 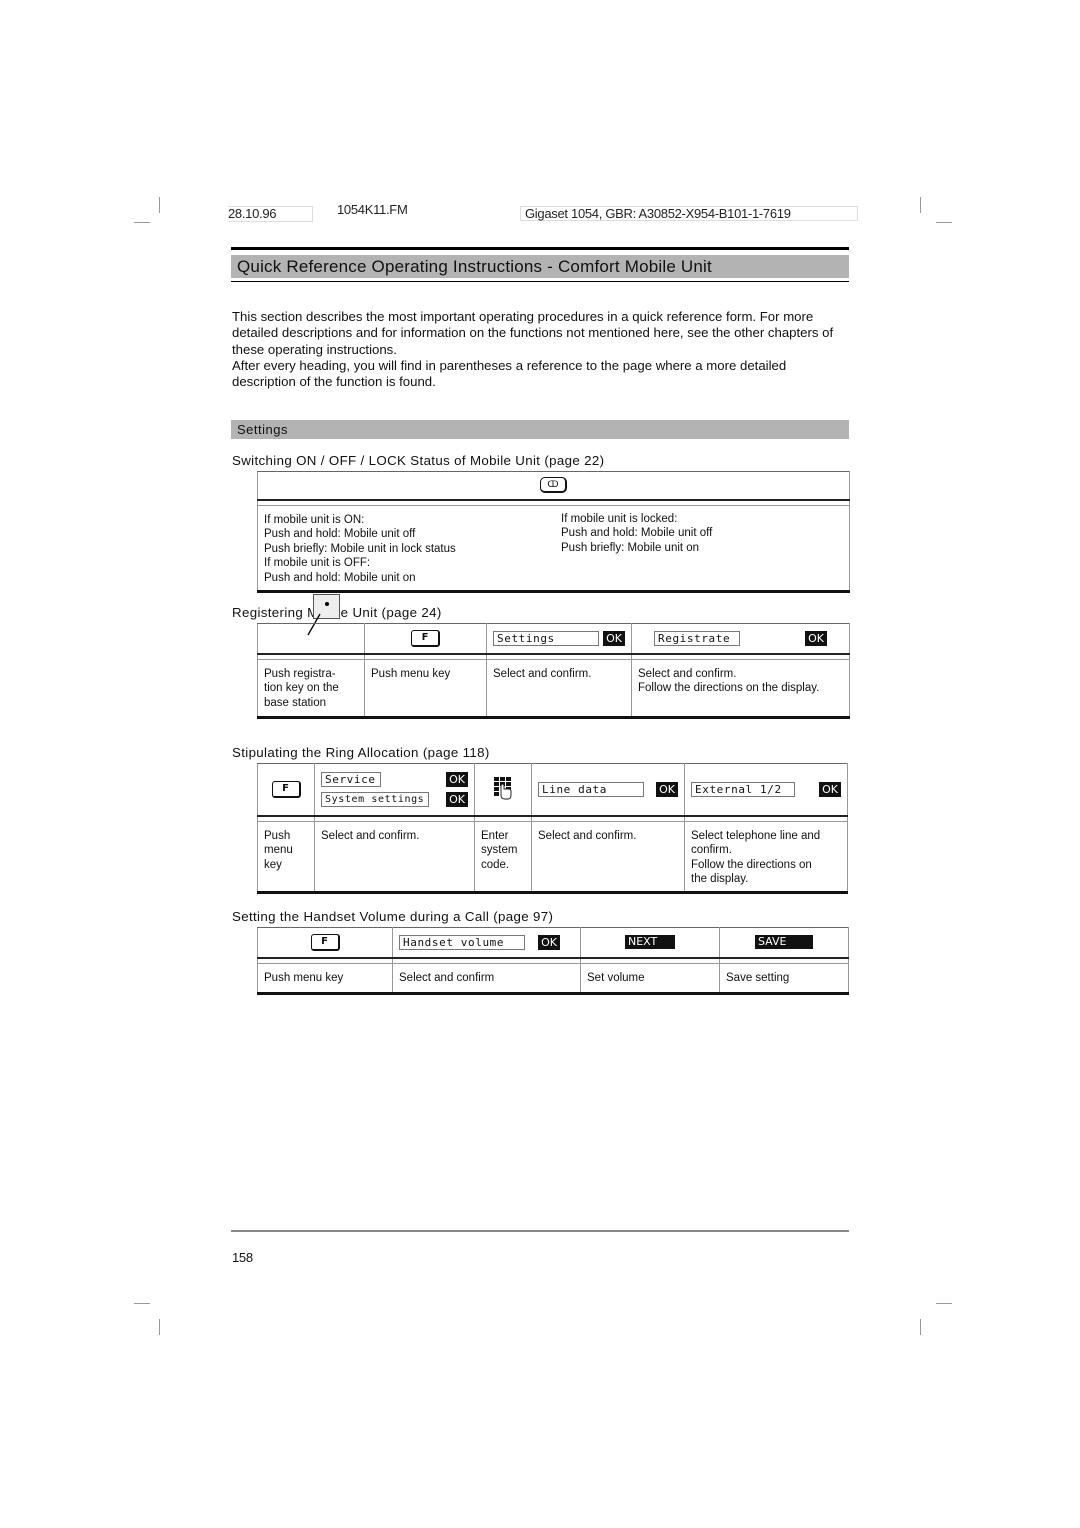 What do you see at coordinates (314, 519) in the screenshot?
I see `desc-line: If mobile unit is ON:` at bounding box center [314, 519].